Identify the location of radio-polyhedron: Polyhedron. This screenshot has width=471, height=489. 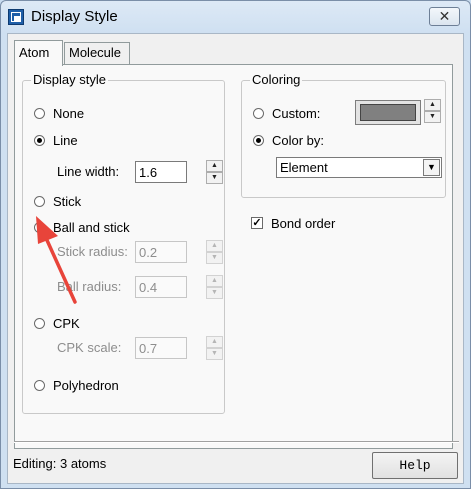
(76, 385).